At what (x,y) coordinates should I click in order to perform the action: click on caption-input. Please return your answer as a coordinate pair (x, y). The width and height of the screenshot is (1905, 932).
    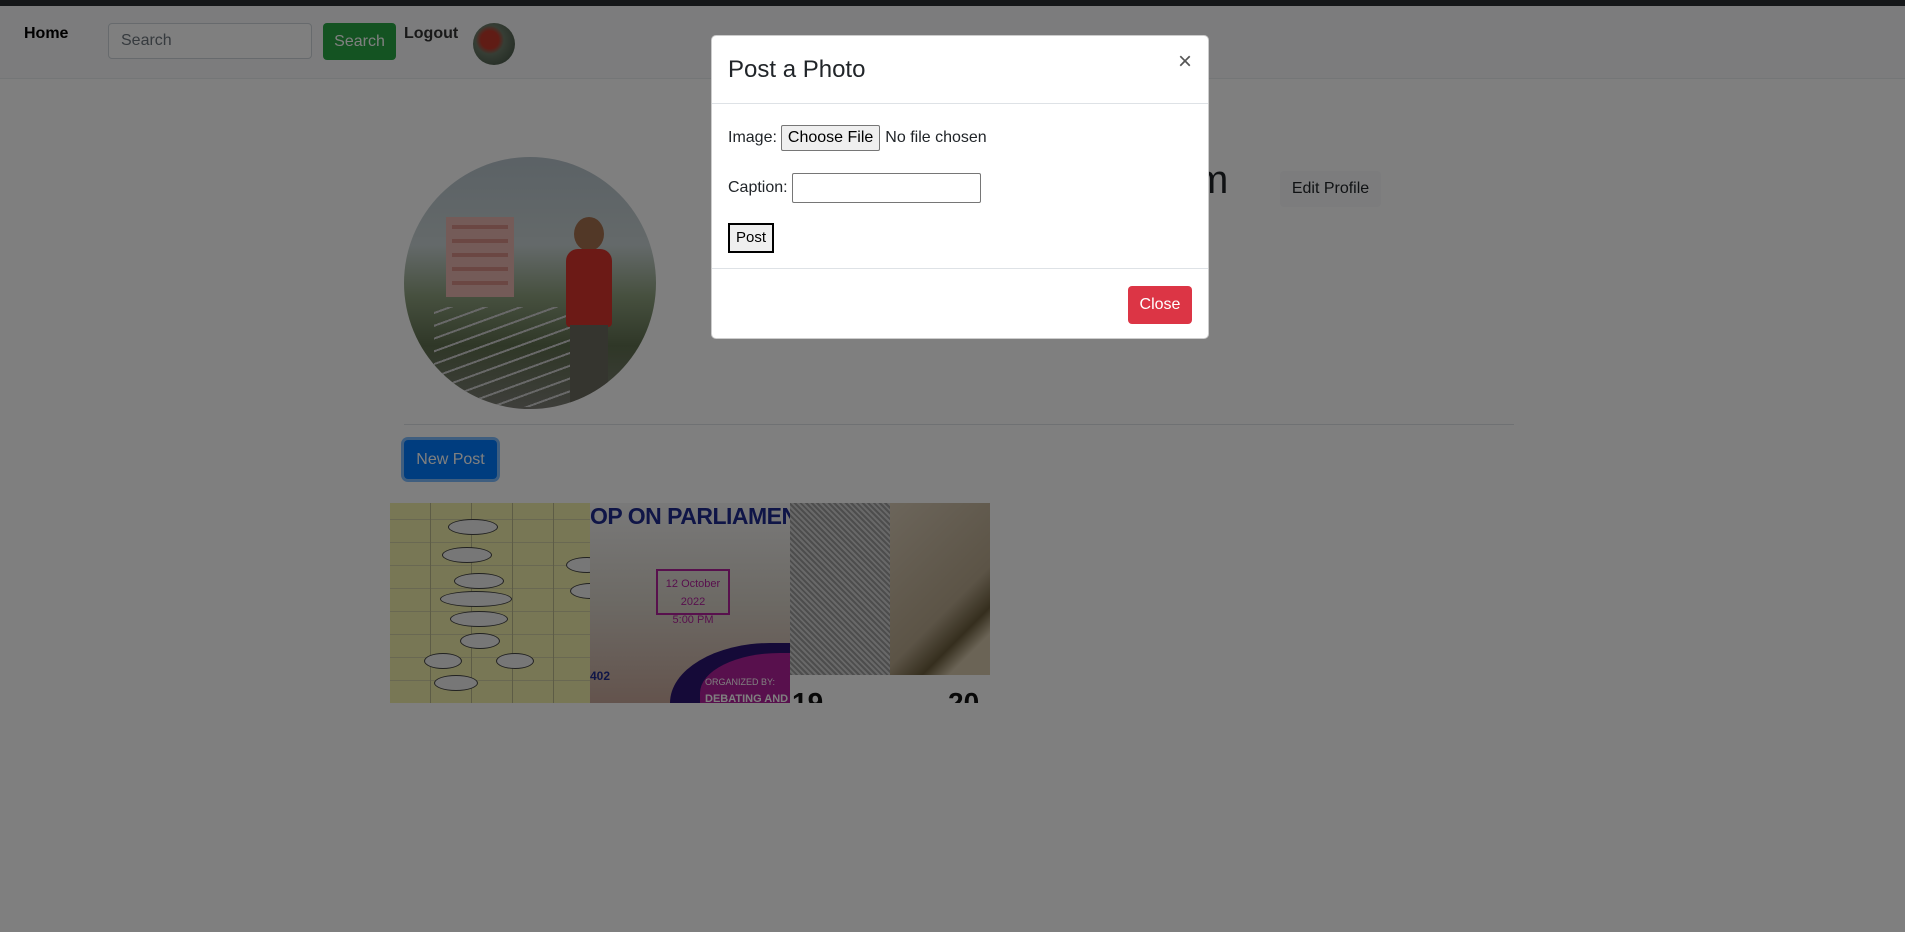
    Looking at the image, I should click on (886, 188).